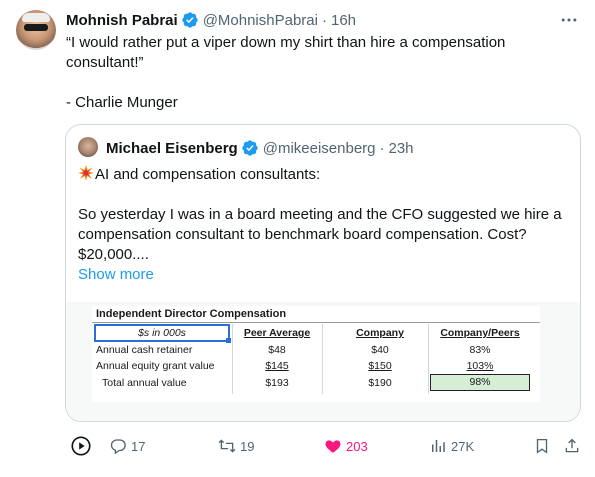  I want to click on author-avatar, so click(36, 30).